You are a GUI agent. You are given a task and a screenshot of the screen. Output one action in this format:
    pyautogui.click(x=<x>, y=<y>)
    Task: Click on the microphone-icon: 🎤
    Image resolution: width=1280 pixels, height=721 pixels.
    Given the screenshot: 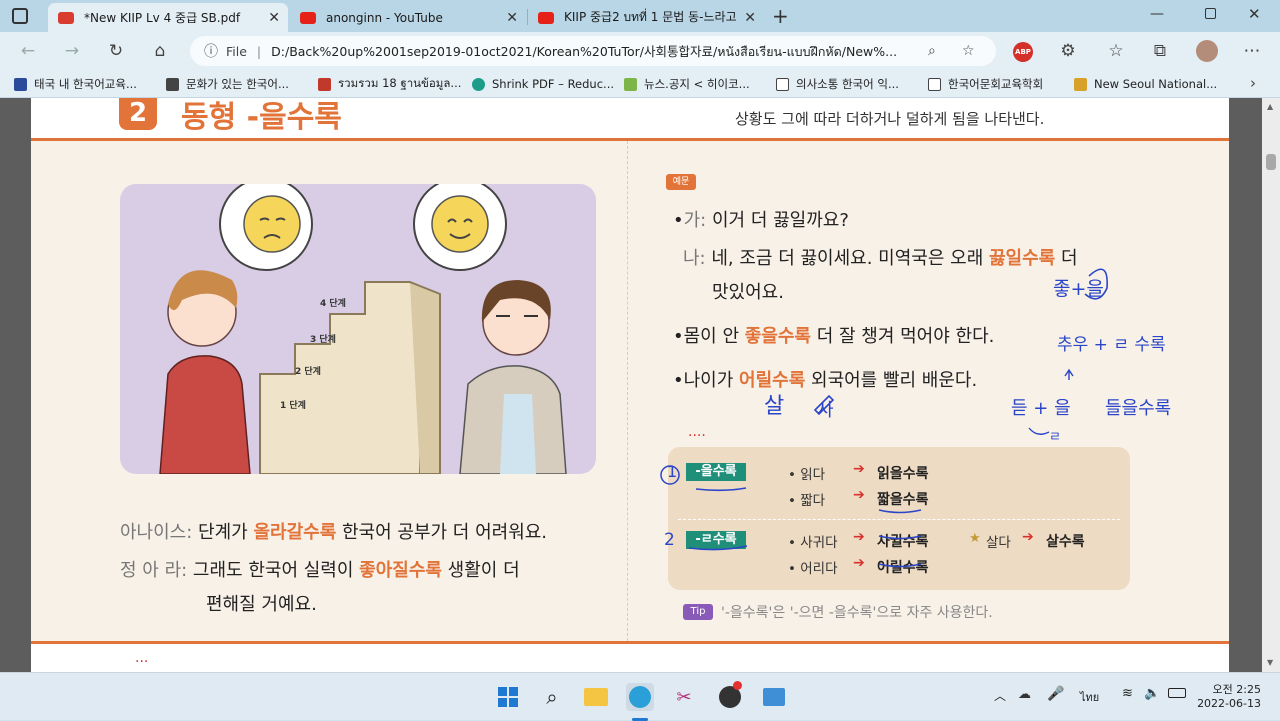 What is the action you would take?
    pyautogui.click(x=1055, y=694)
    